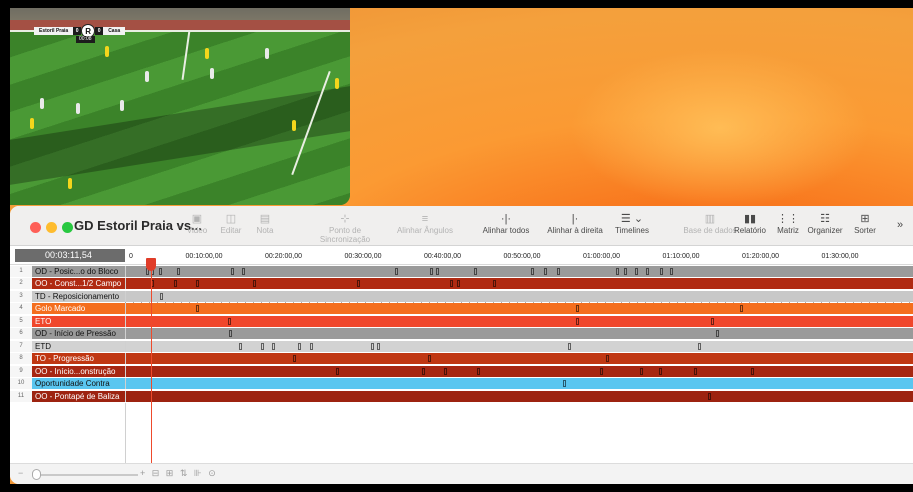  I want to click on row-label: TO - Progressão, so click(79, 359).